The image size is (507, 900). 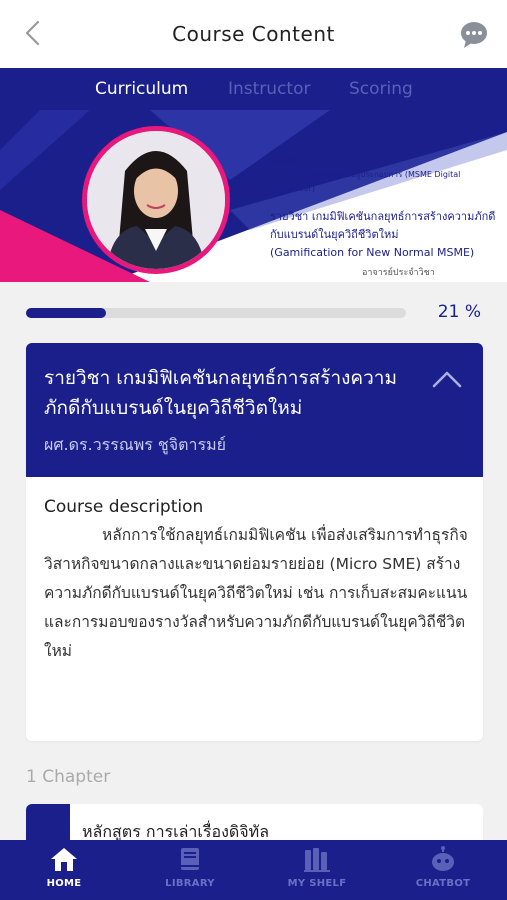 What do you see at coordinates (64, 883) in the screenshot?
I see `nav-home-label: HOME` at bounding box center [64, 883].